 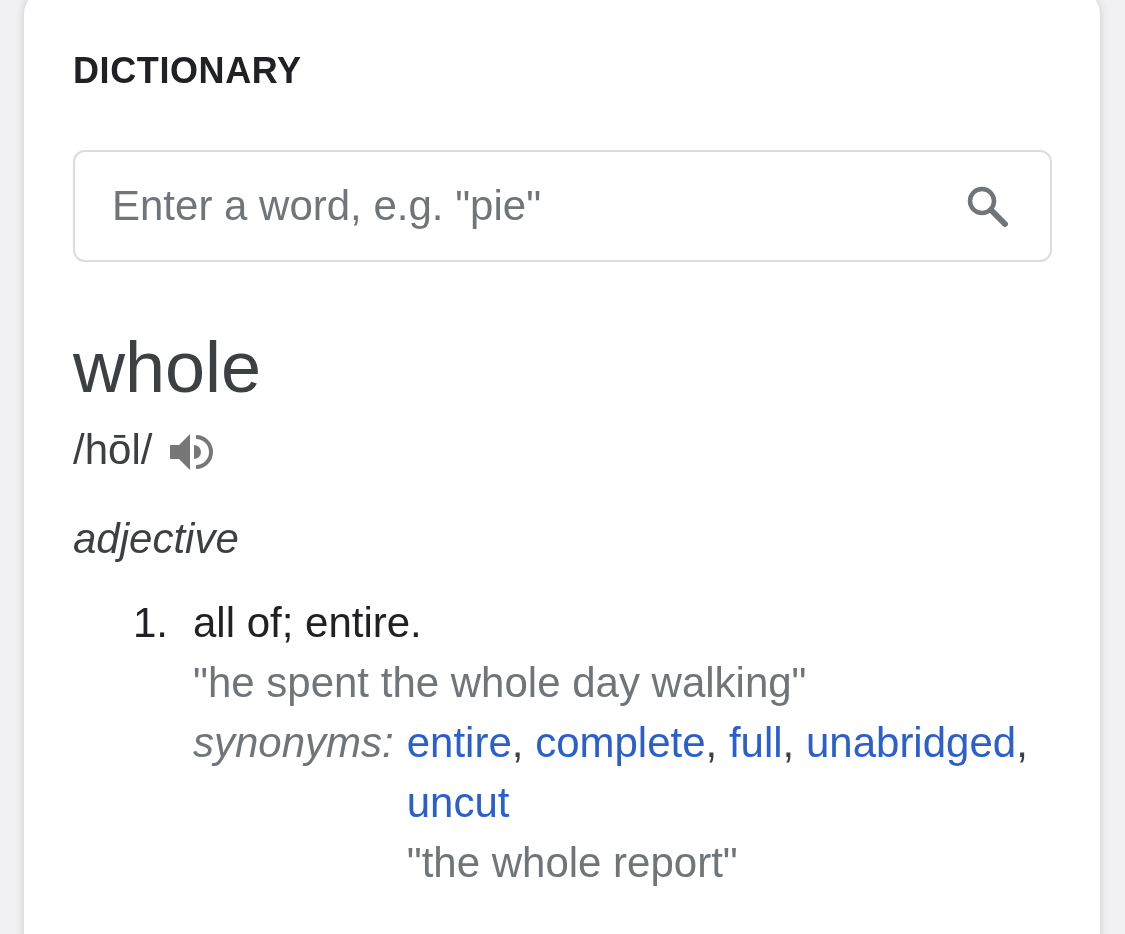 I want to click on synonym-link: uncut, so click(x=458, y=802).